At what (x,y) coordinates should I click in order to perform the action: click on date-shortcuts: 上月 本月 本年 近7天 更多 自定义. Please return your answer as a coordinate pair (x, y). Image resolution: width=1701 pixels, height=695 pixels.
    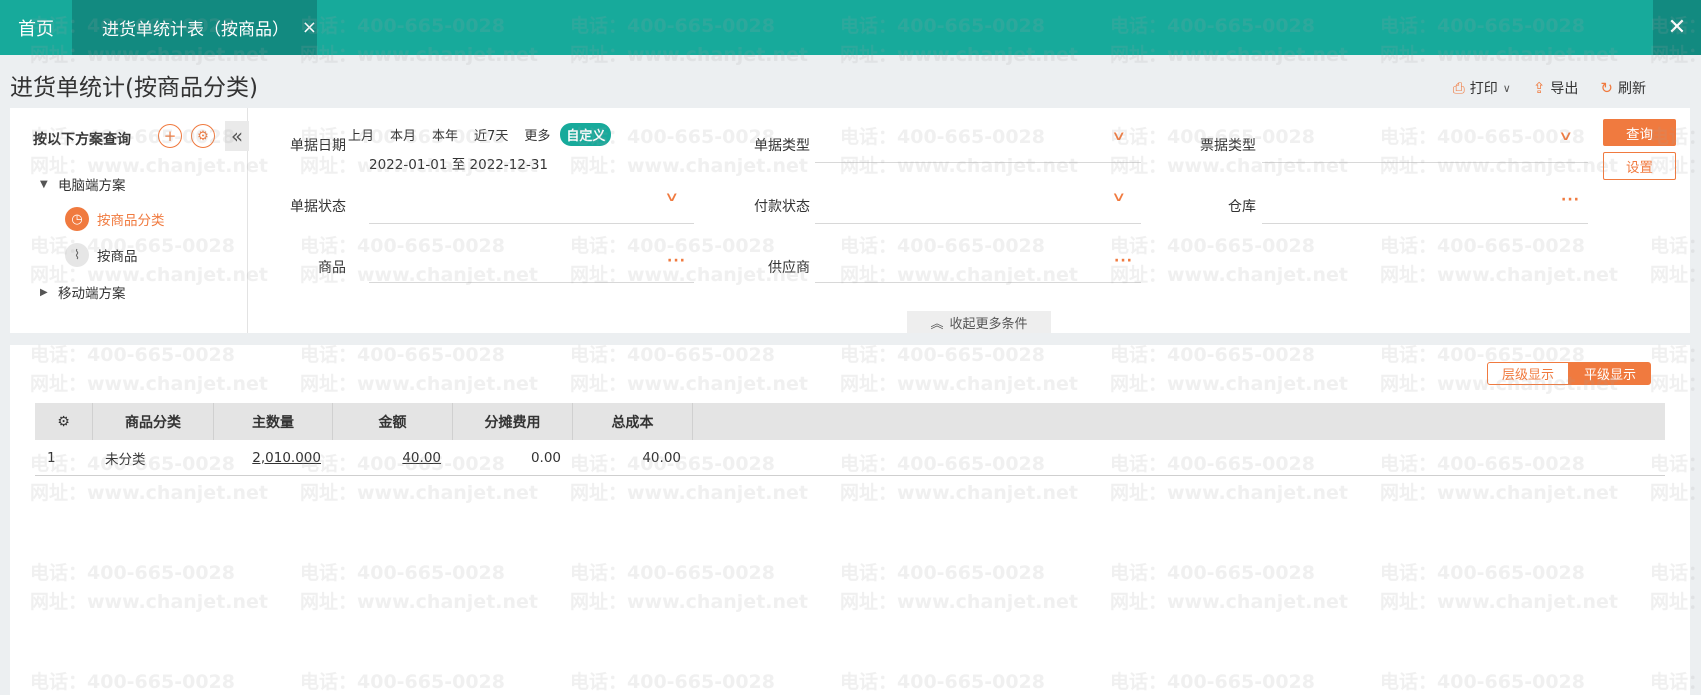
    Looking at the image, I should click on (477, 134).